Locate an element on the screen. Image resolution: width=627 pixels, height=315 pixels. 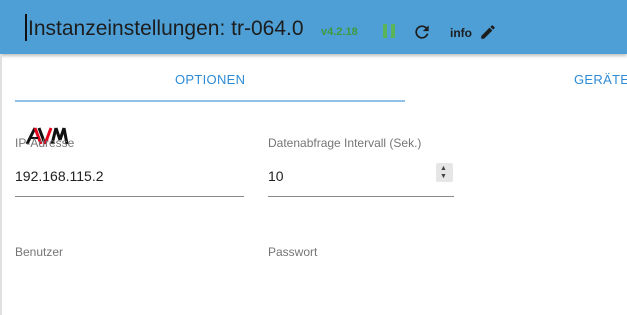
chevron-up-icon: ▲ is located at coordinates (443, 169).